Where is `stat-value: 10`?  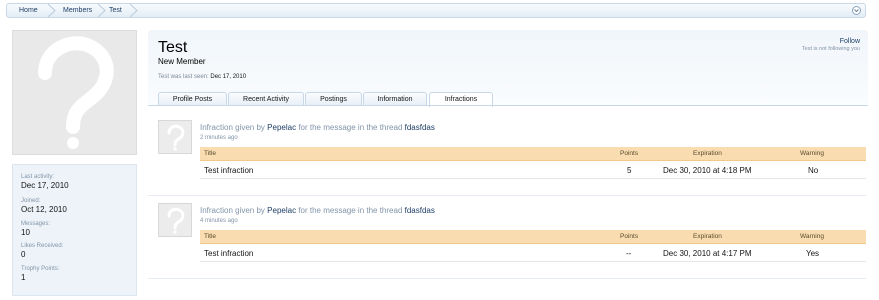 stat-value: 10 is located at coordinates (25, 232).